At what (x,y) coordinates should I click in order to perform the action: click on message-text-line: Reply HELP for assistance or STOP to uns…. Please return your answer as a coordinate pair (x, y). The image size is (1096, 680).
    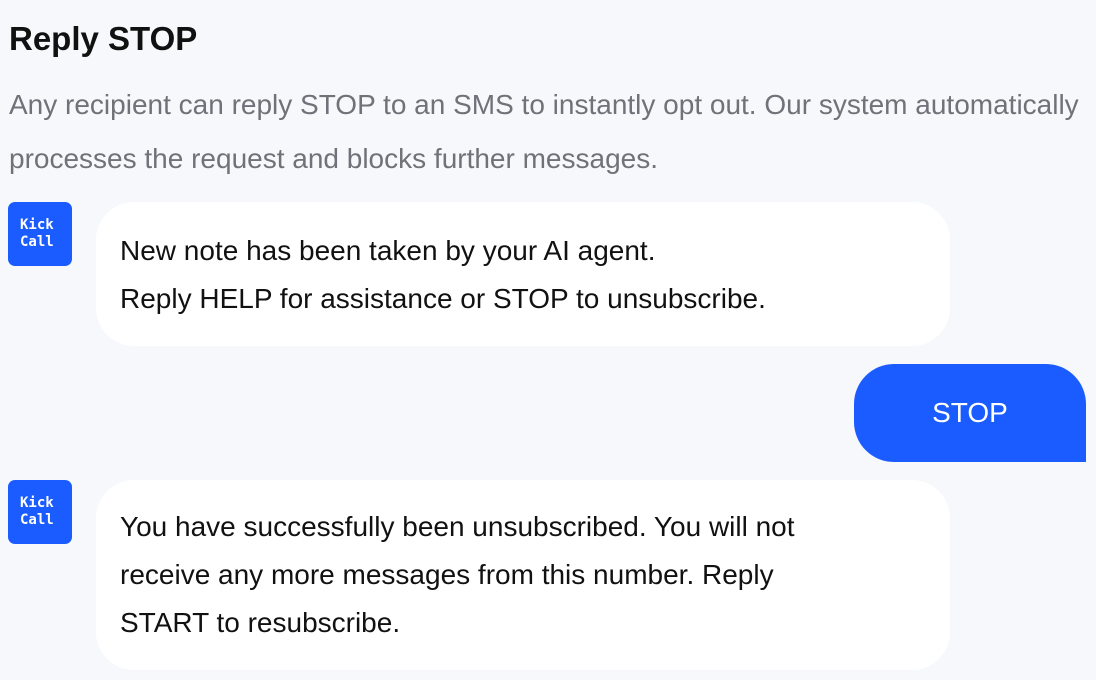
    Looking at the image, I should click on (443, 298).